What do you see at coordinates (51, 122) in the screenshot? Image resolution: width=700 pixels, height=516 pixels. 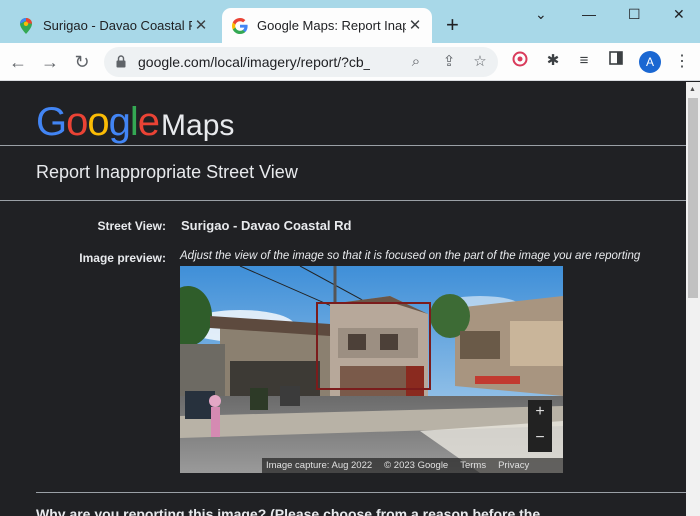 I see `logo-letter: G` at bounding box center [51, 122].